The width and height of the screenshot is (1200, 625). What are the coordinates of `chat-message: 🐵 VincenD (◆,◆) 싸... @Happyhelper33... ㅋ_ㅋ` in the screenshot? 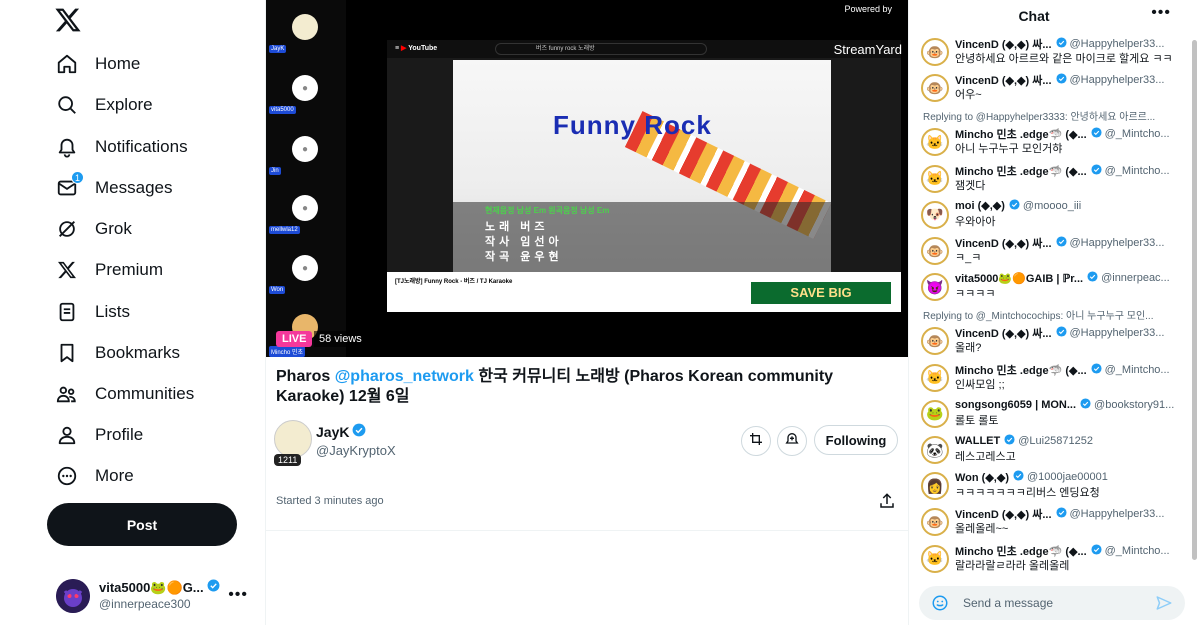 It's located at (1052, 252).